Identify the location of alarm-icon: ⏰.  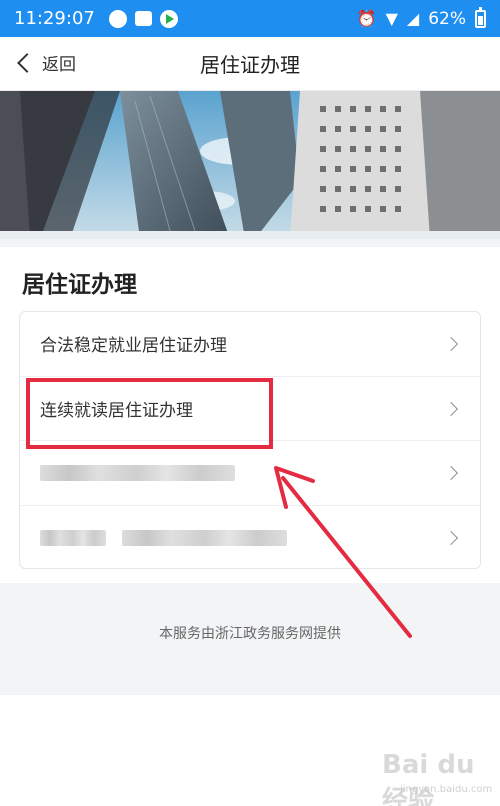
(366, 18).